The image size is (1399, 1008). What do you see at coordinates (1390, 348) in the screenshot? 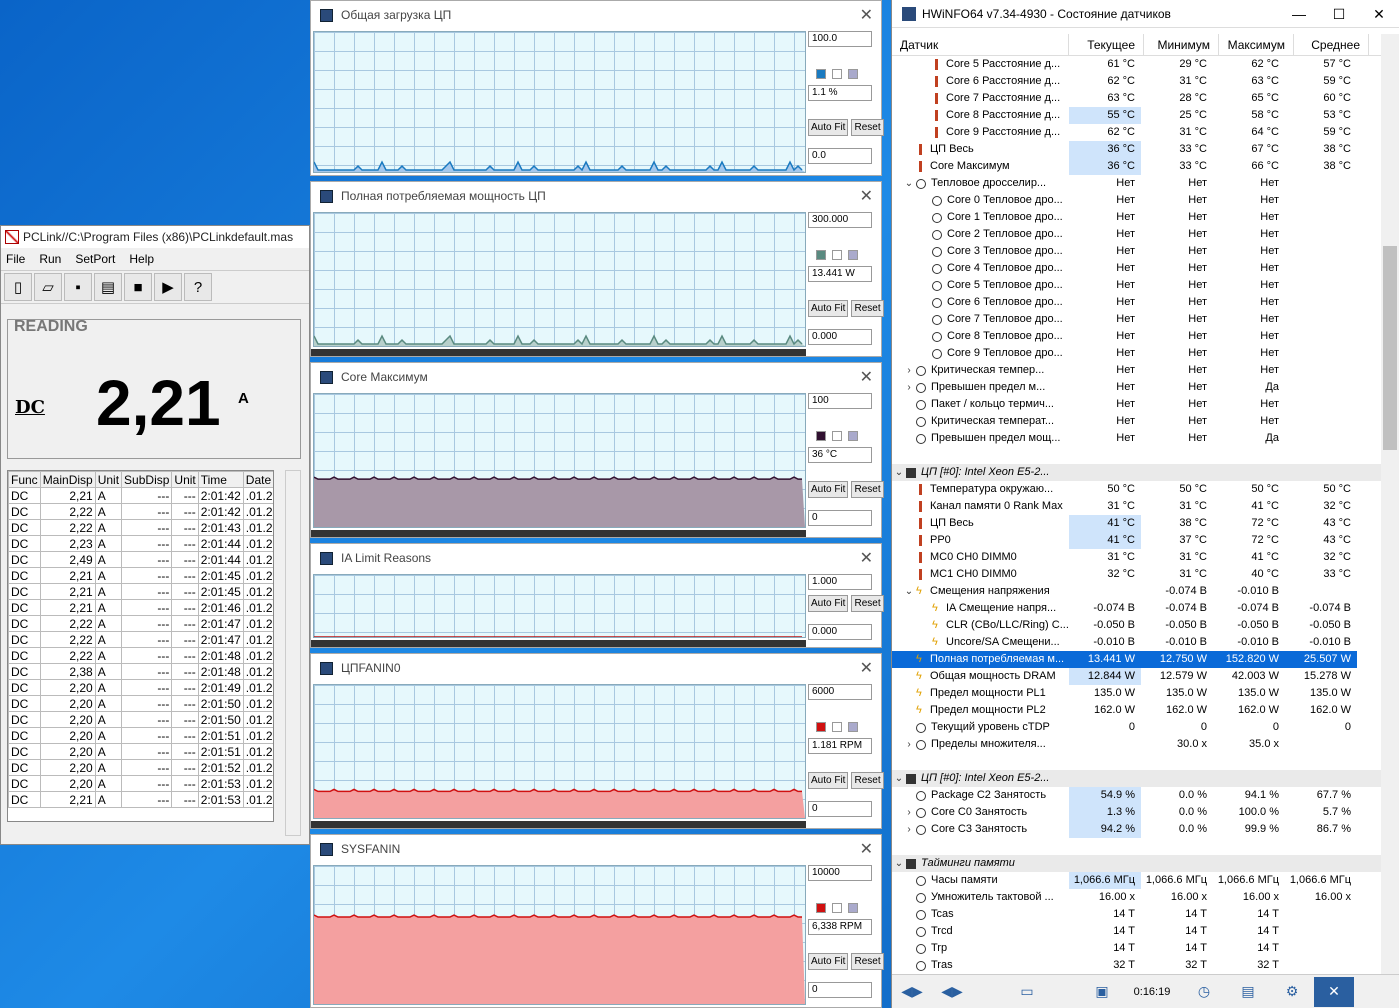
I see `scrollbar-thumb` at bounding box center [1390, 348].